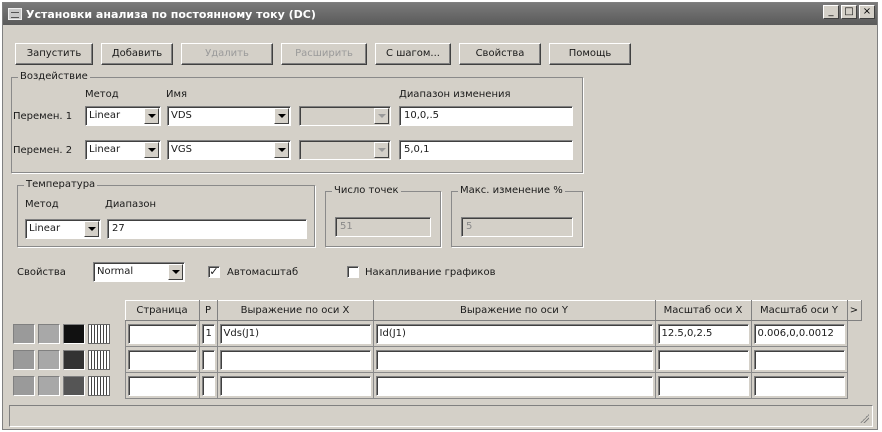 The width and height of the screenshot is (882, 432). What do you see at coordinates (430, 272) in the screenshot?
I see `accumulate-label: Накапливание графиков` at bounding box center [430, 272].